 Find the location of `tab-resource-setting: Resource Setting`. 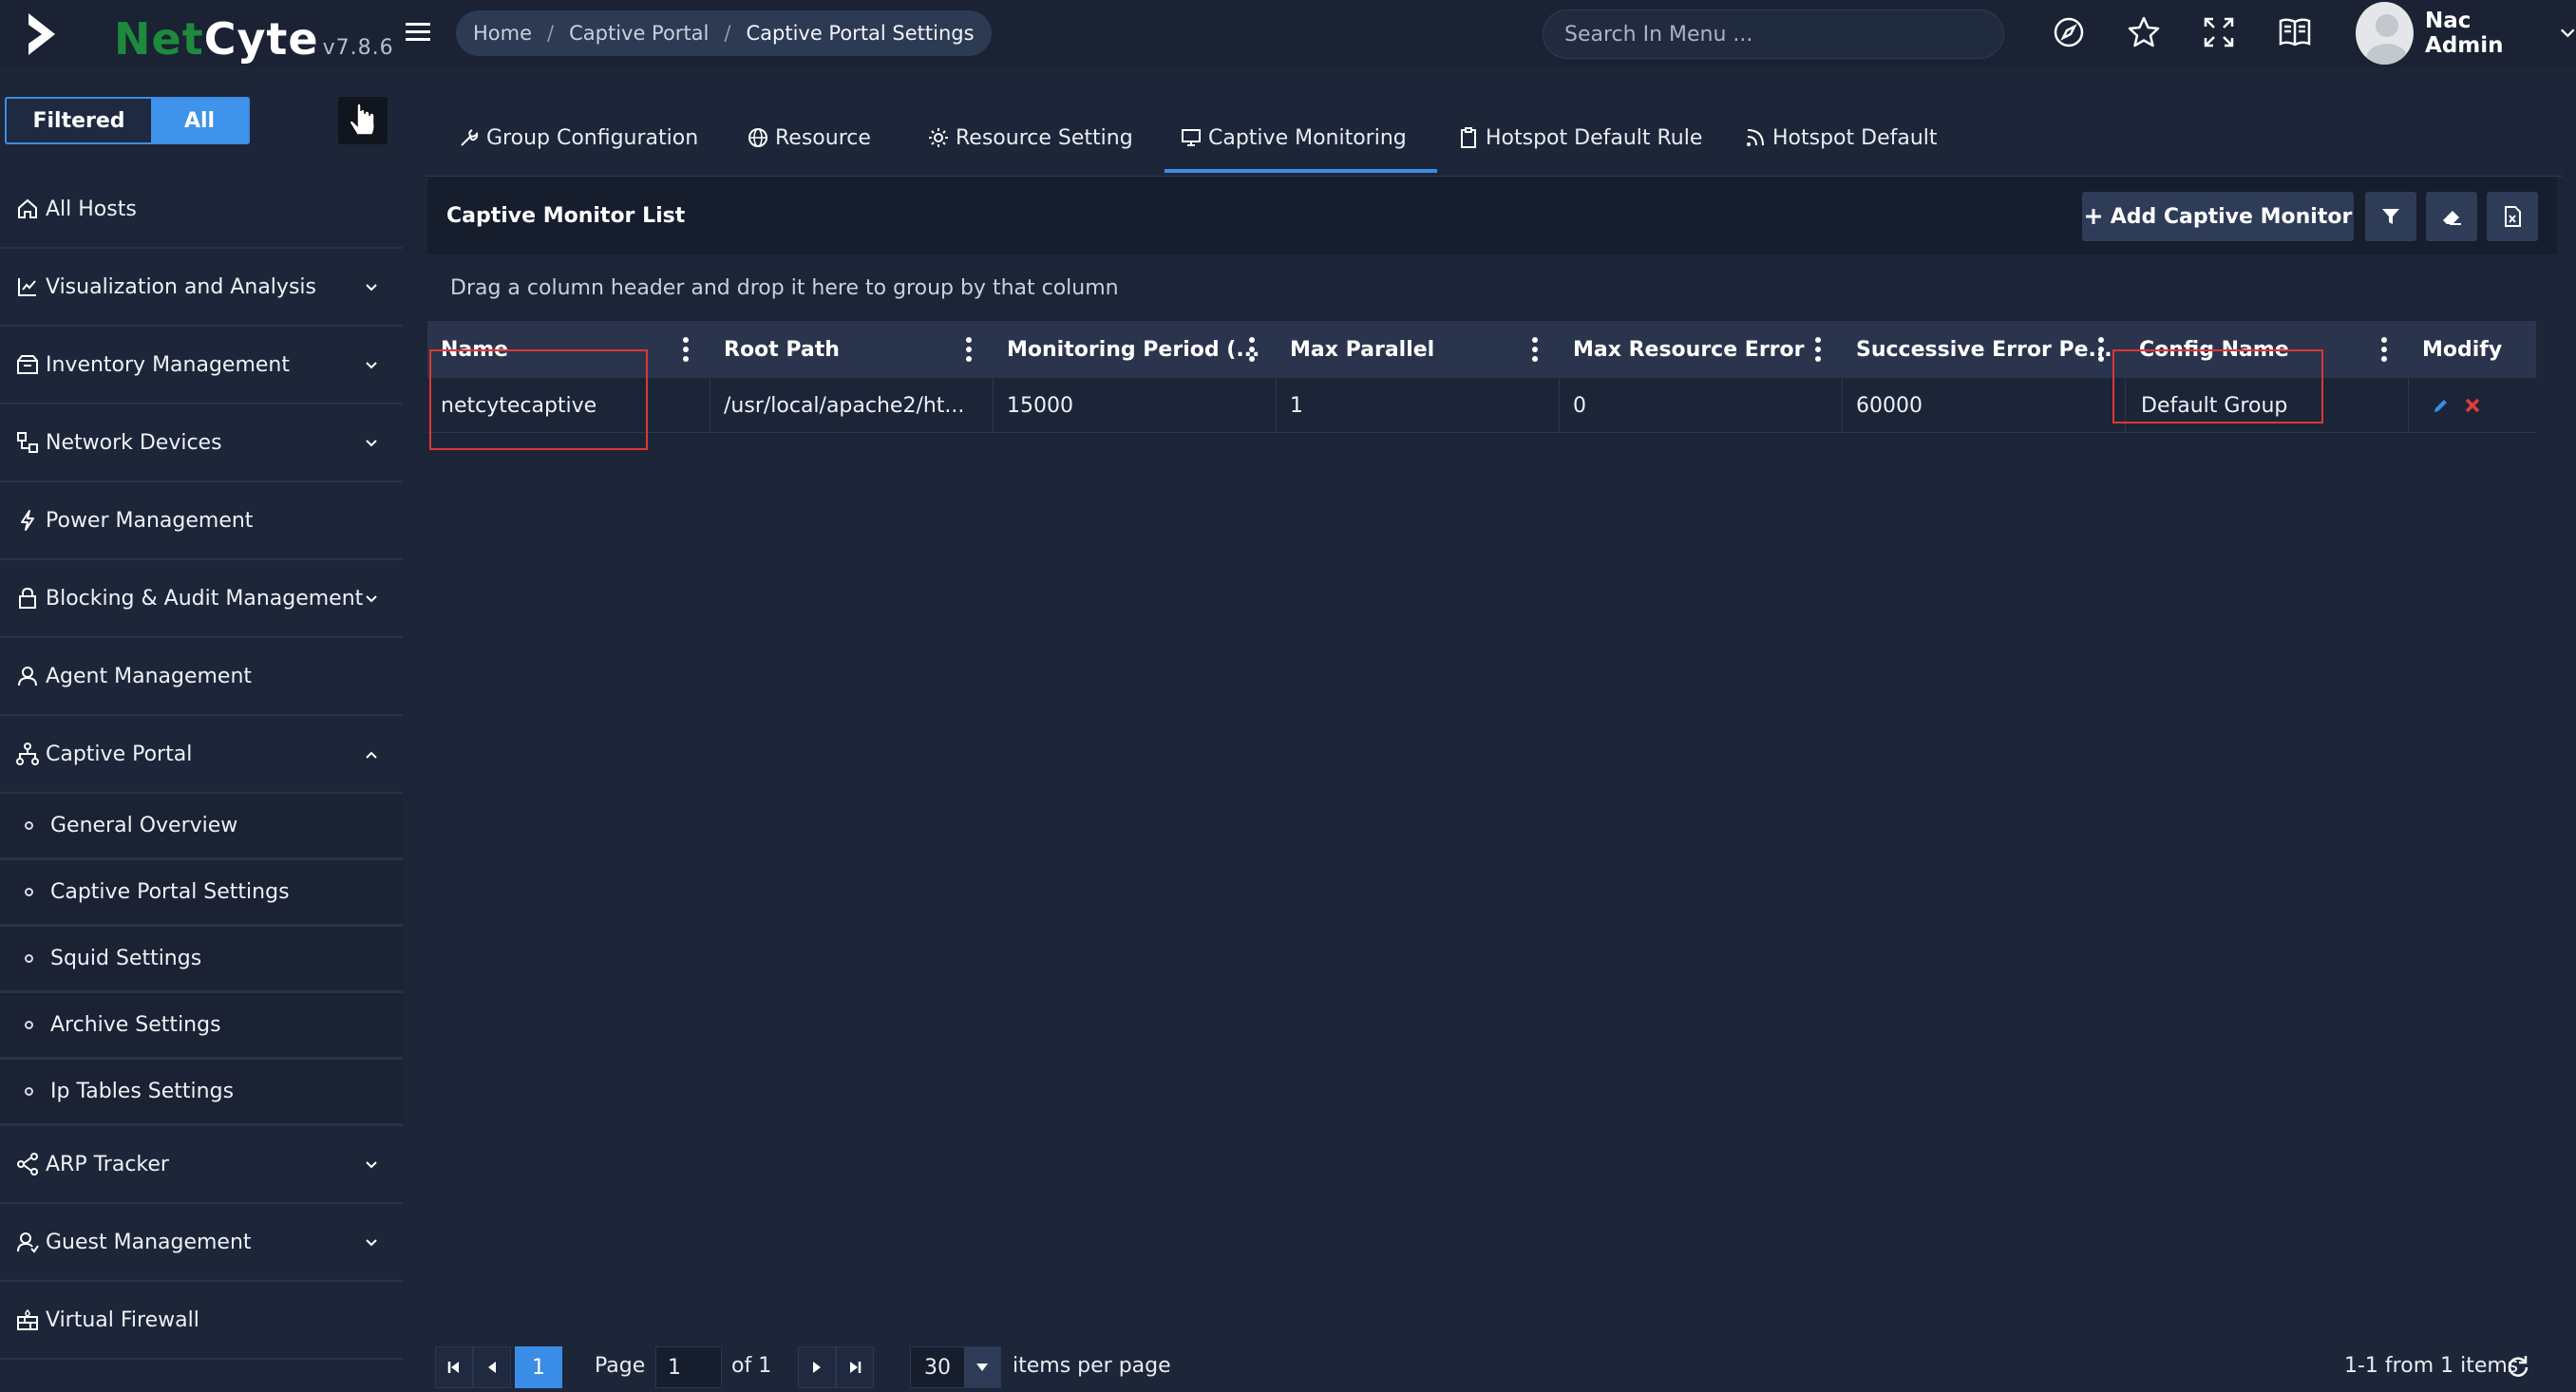

tab-resource-setting: Resource Setting is located at coordinates (1030, 138).